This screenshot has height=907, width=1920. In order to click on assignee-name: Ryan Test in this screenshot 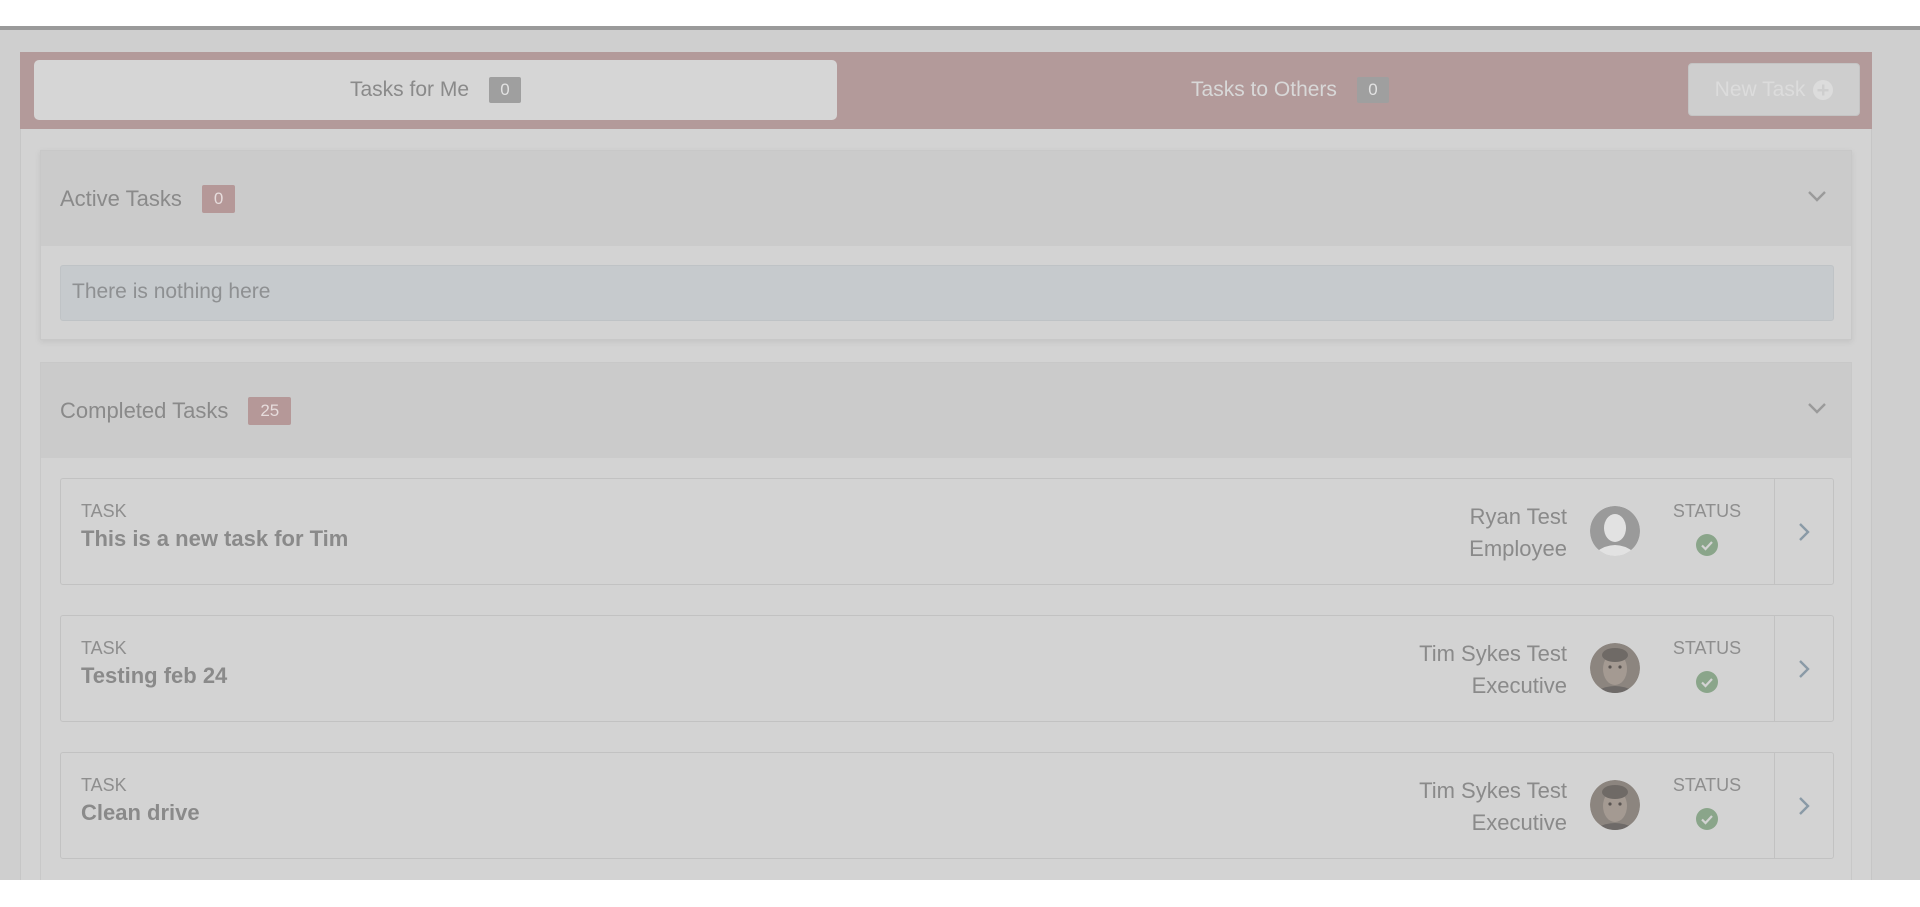, I will do `click(1518, 516)`.